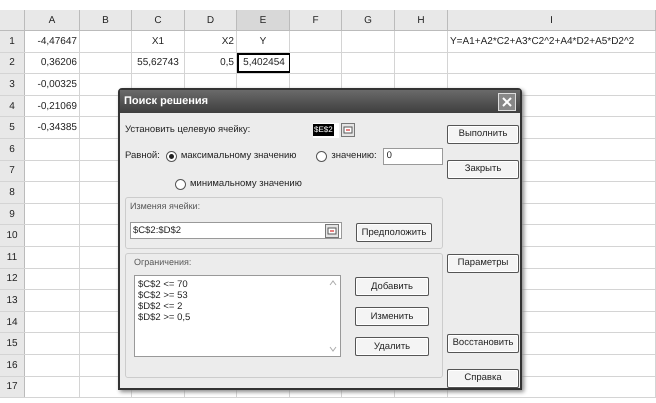  What do you see at coordinates (263, 20) in the screenshot?
I see `column-header: E` at bounding box center [263, 20].